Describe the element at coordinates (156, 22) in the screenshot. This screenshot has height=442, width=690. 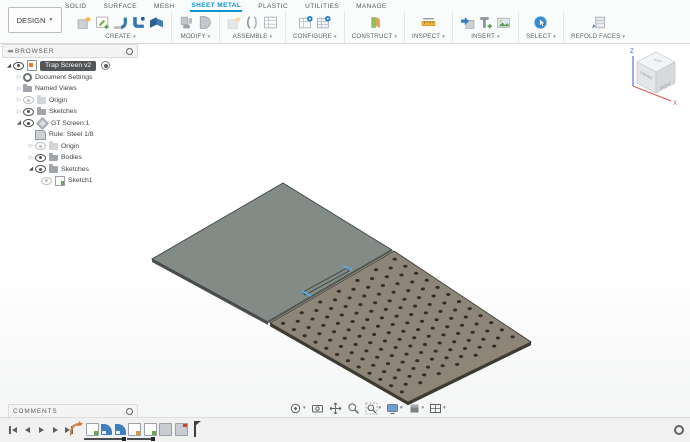
I see `bend-icon` at that location.